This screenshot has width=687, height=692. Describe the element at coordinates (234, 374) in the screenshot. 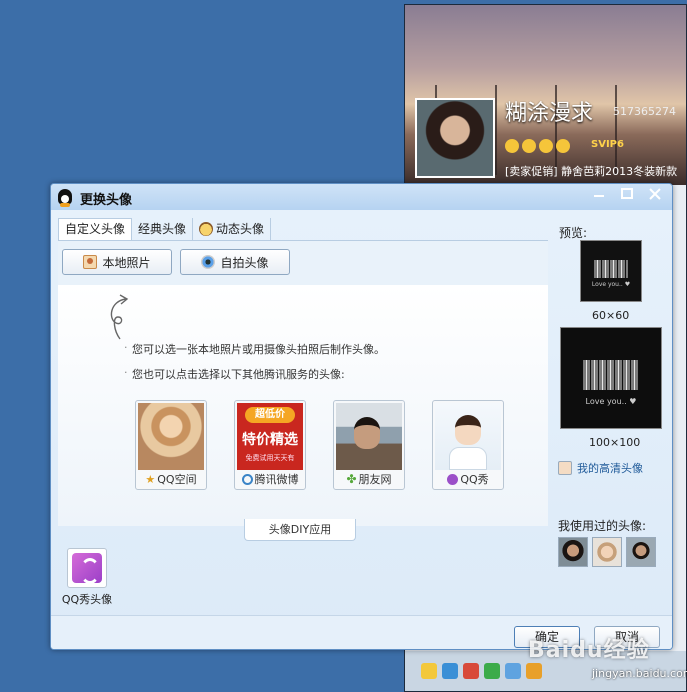

I see `hint-text: 您也可以点击选择以下其他腾讯服务的头像:` at that location.